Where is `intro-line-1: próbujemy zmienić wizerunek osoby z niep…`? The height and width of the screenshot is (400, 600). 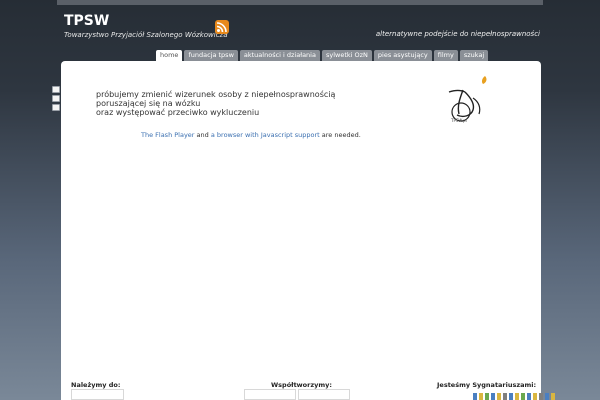 intro-line-1: próbujemy zmienić wizerunek osoby z niep… is located at coordinates (216, 94).